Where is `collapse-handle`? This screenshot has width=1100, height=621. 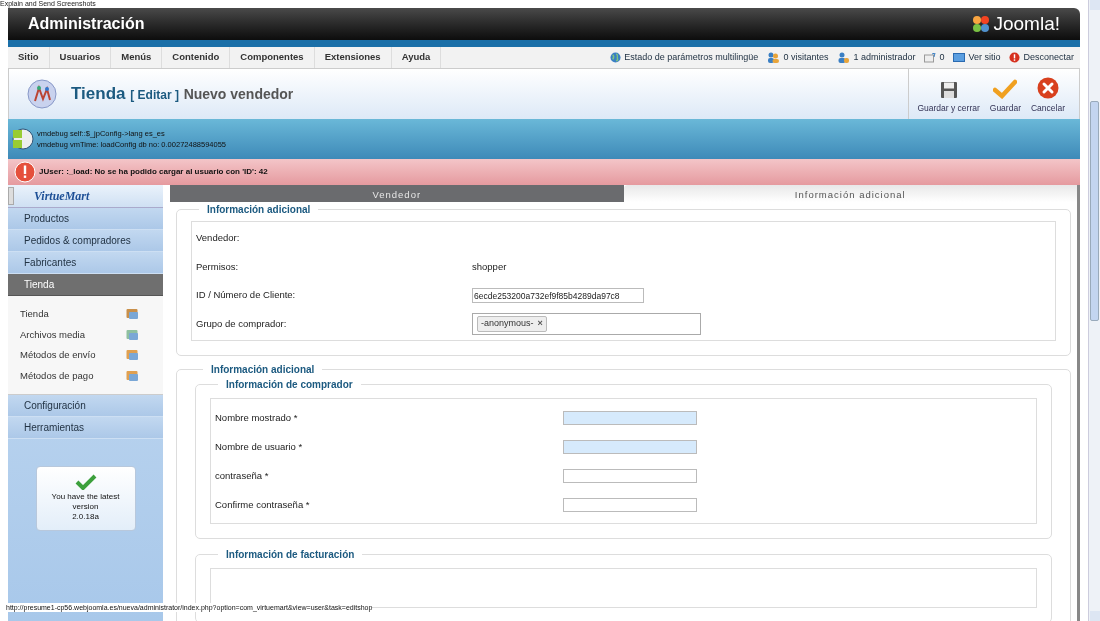
collapse-handle is located at coordinates (11, 196).